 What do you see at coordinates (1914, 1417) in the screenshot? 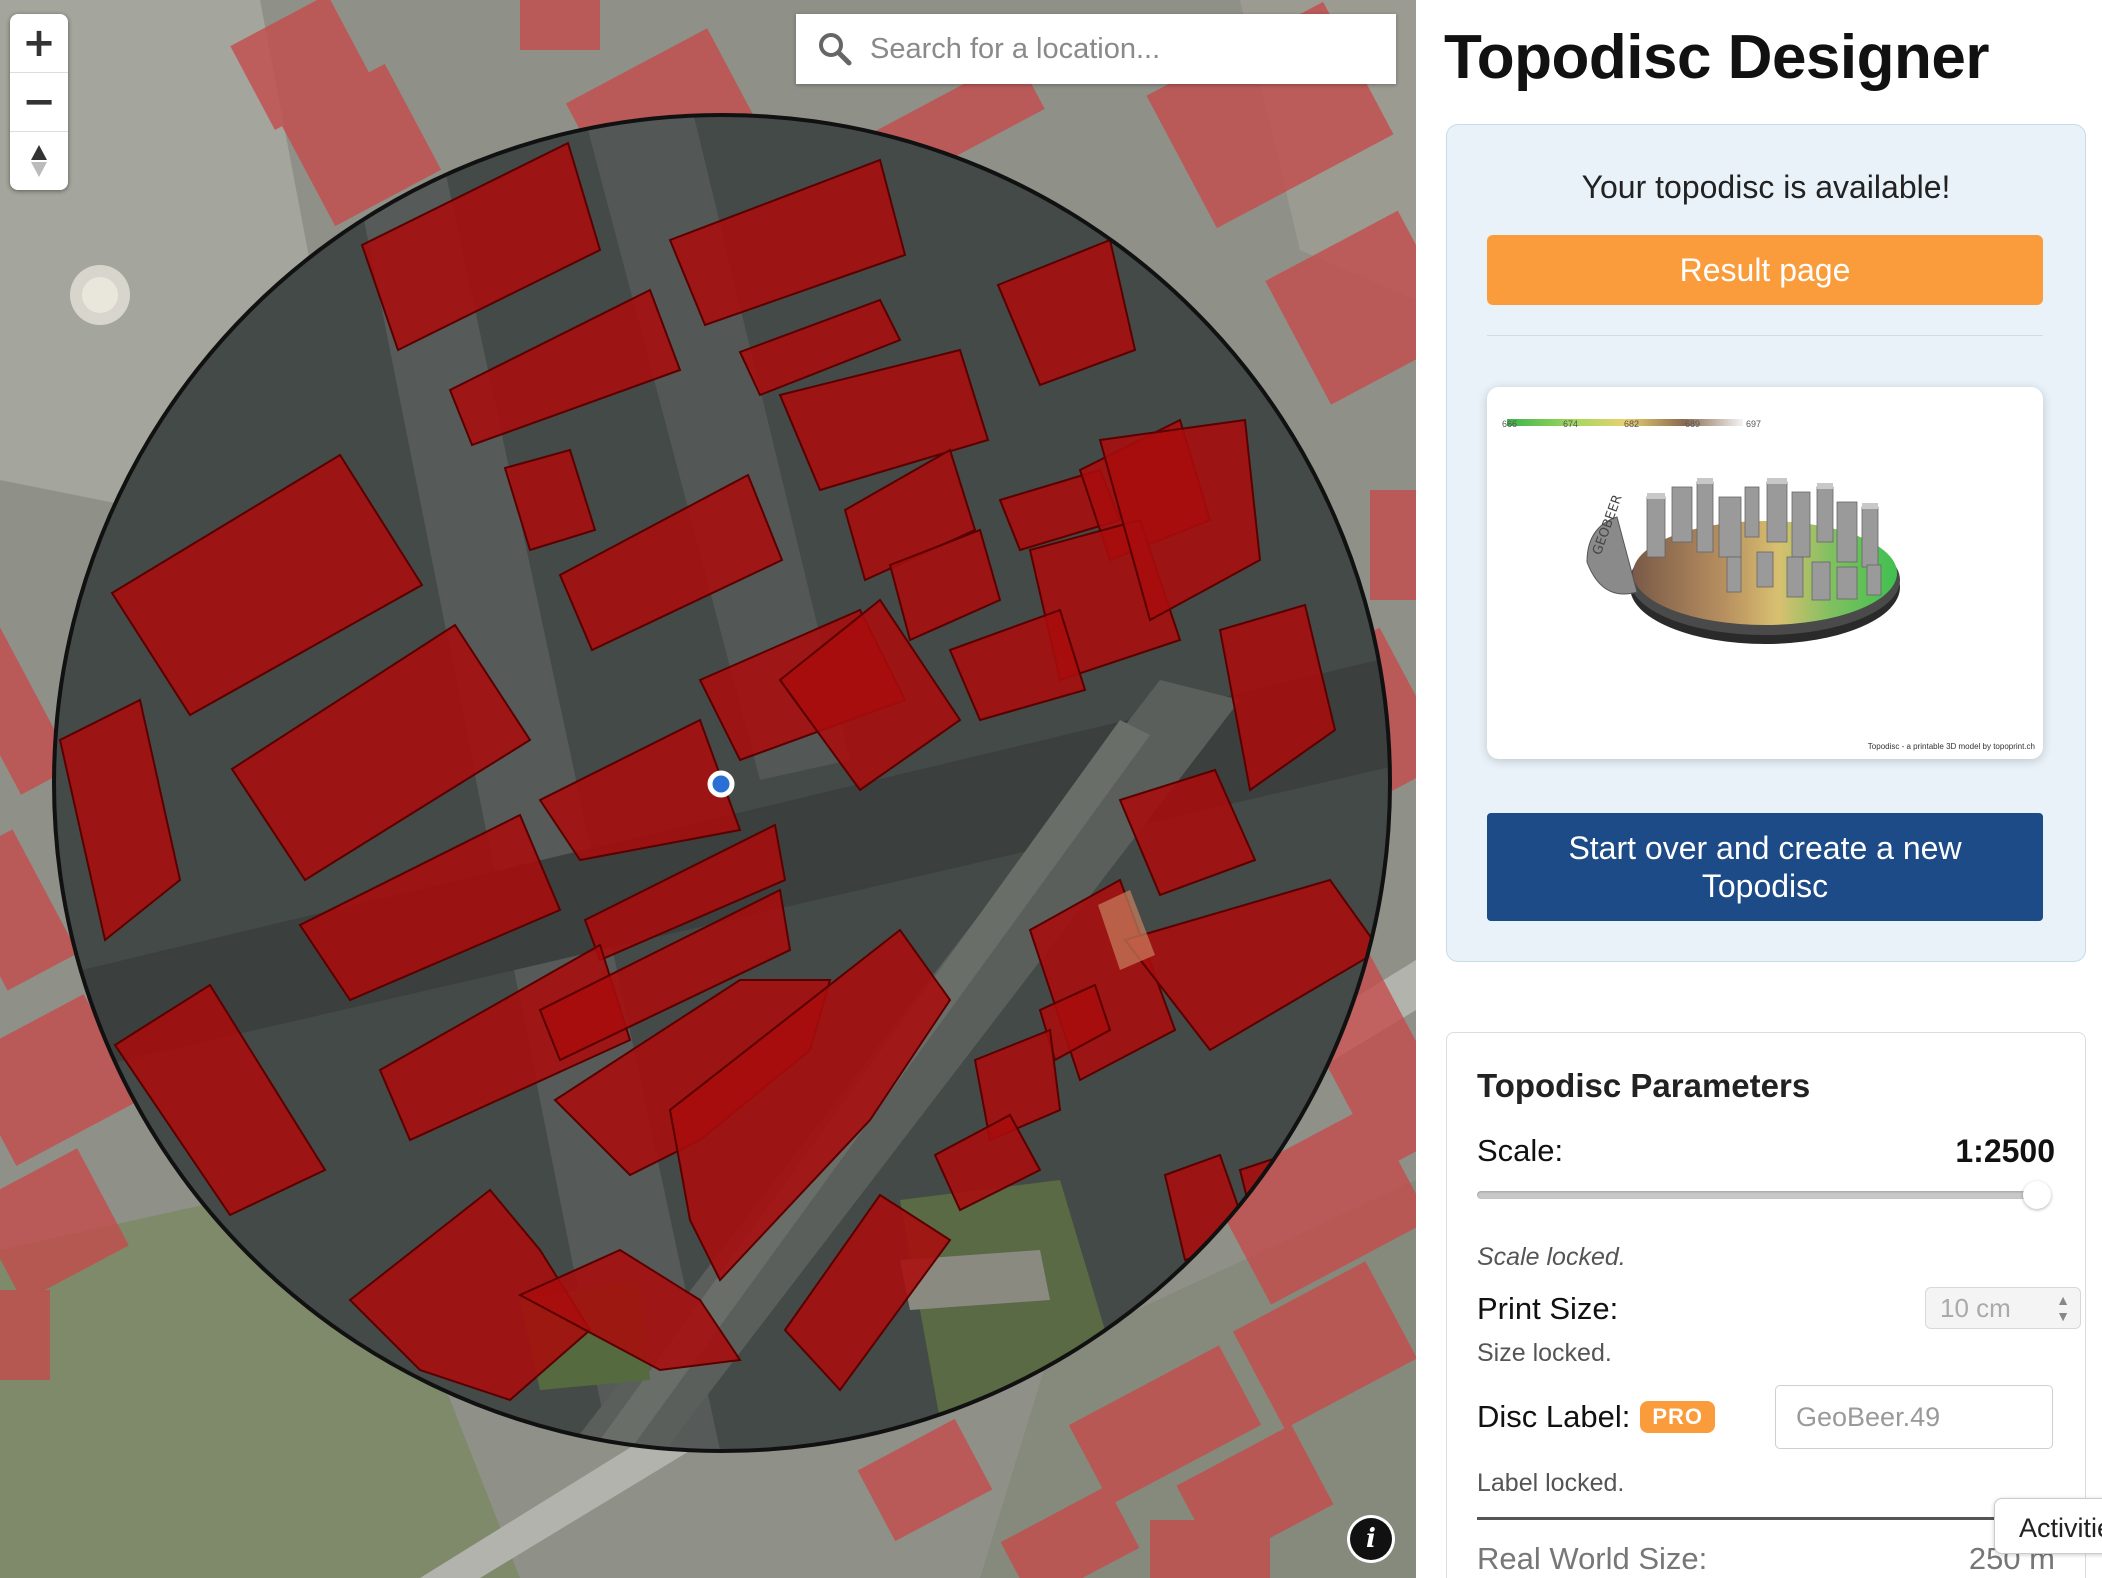
I see `disc-label-input: GeoBeer.49` at bounding box center [1914, 1417].